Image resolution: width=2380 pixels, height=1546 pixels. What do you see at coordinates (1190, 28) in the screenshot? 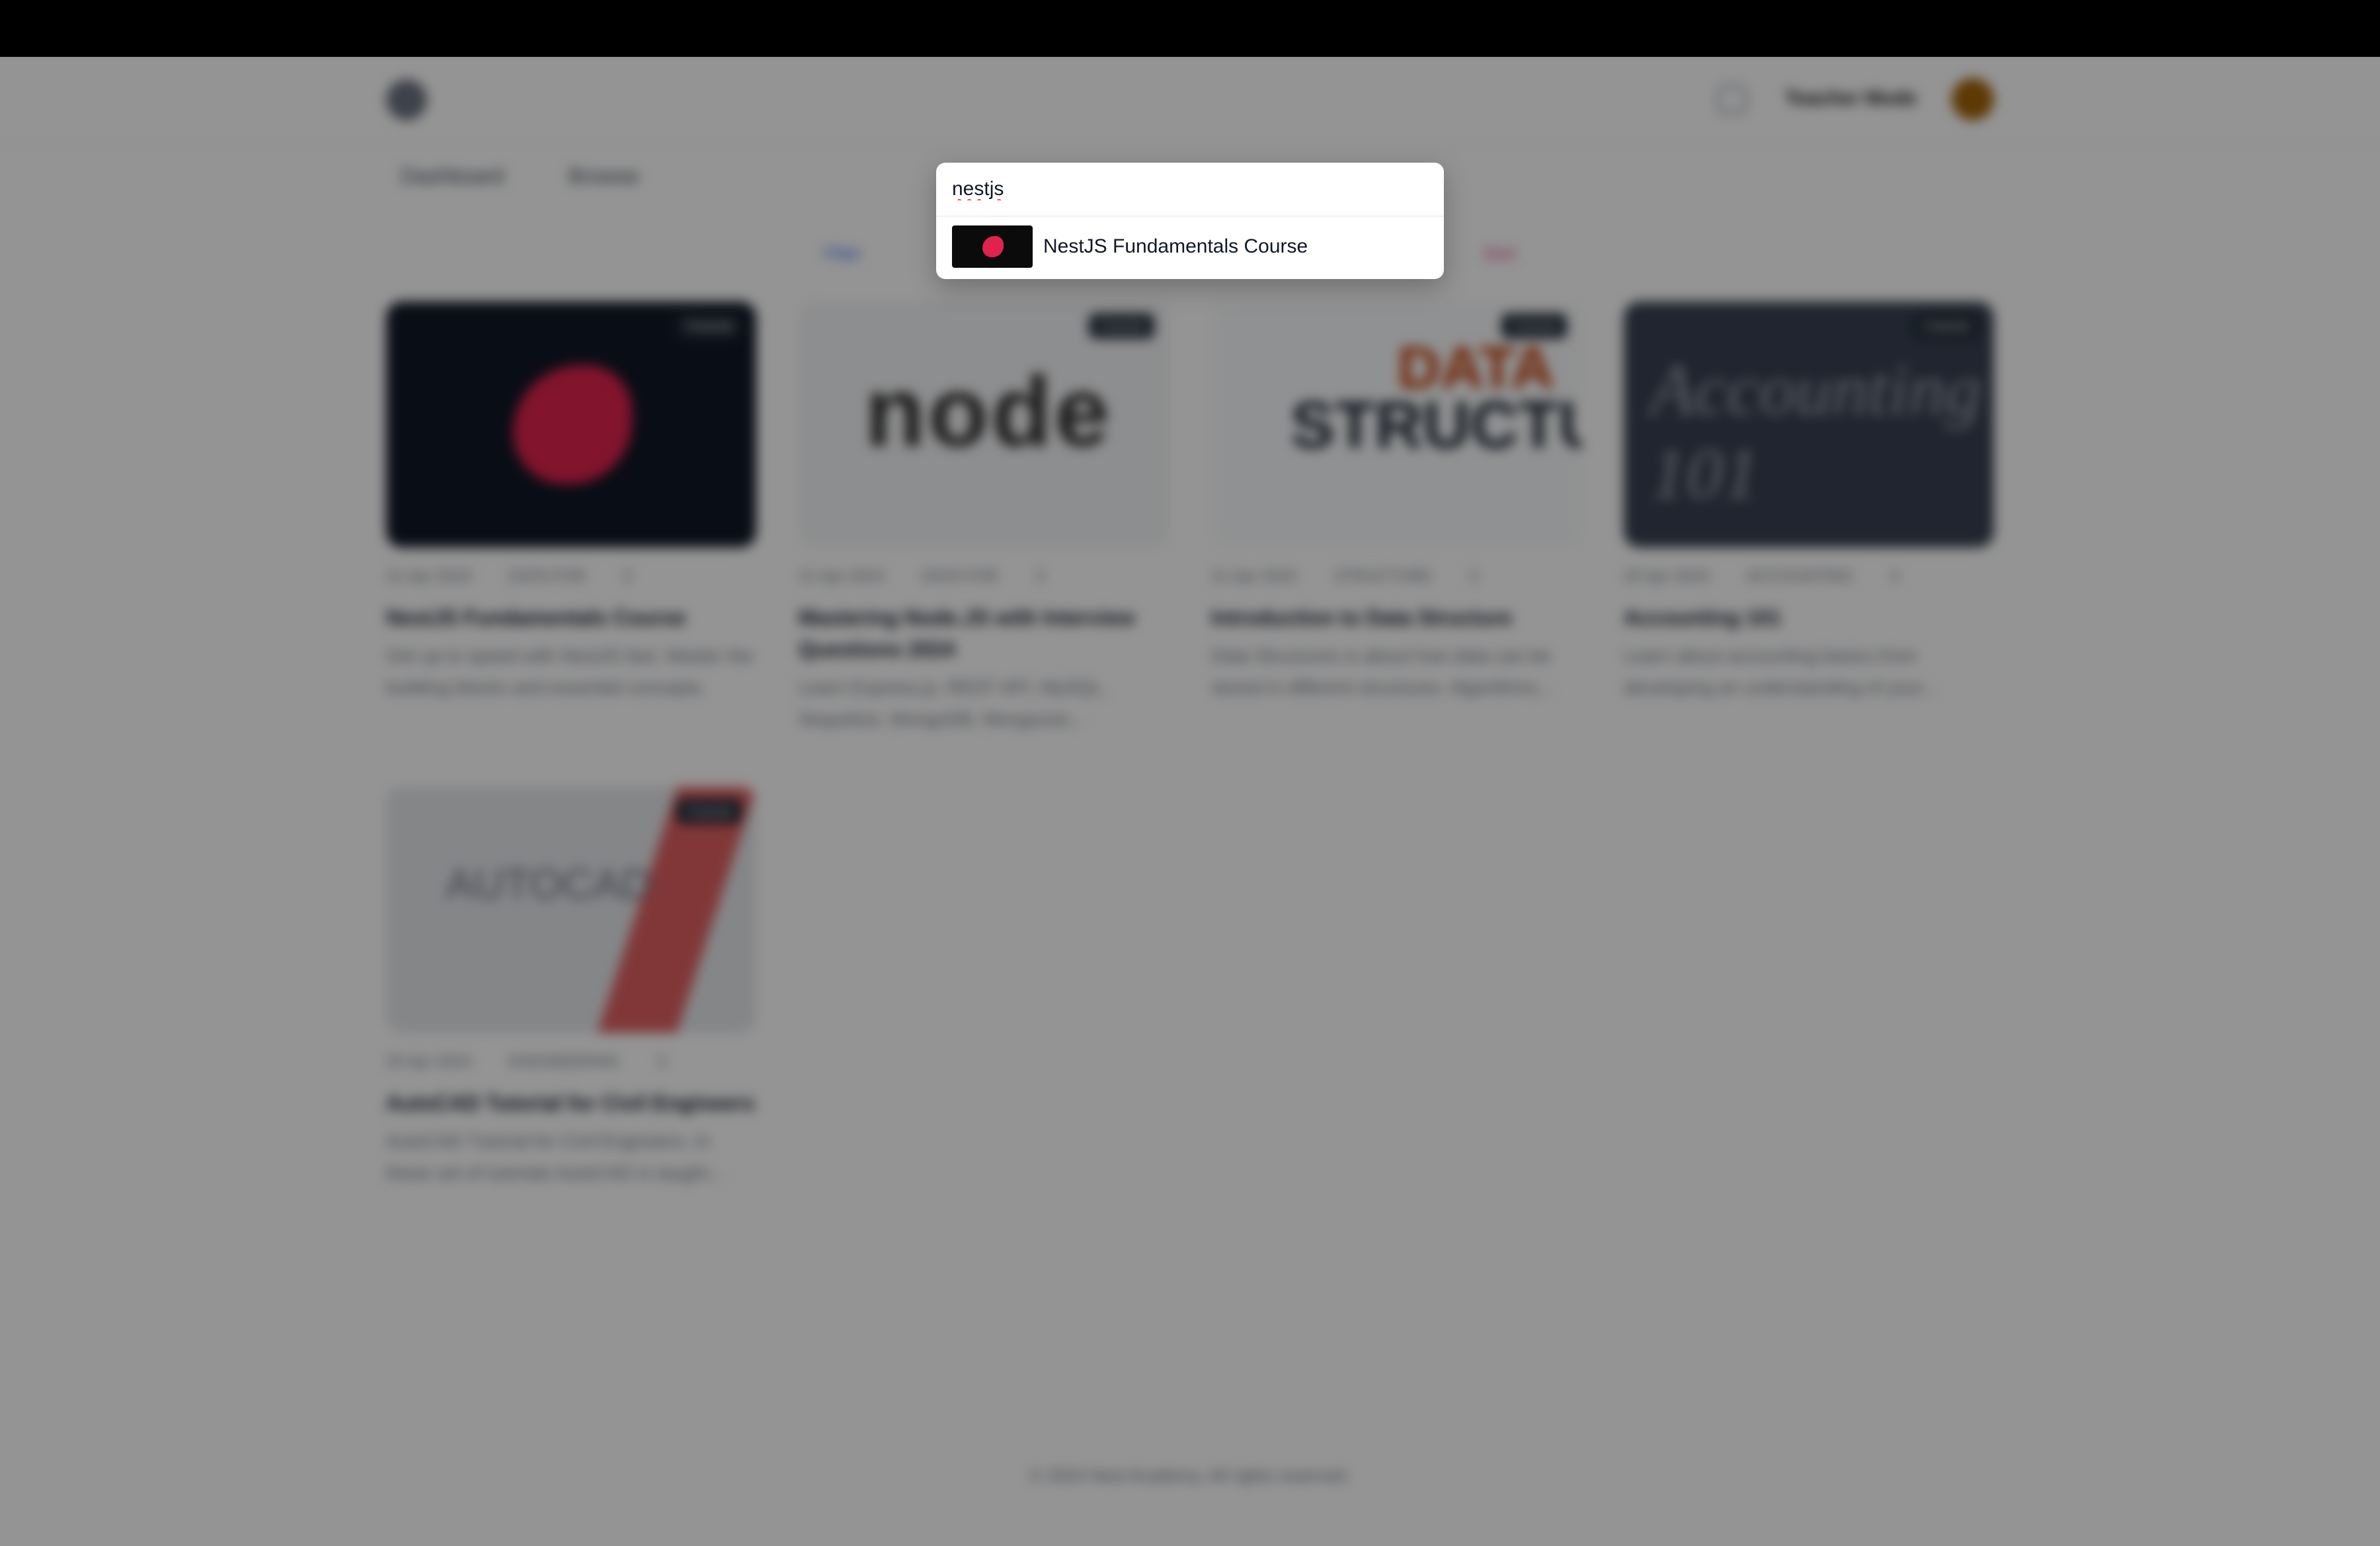
I see `top-black-bar` at bounding box center [1190, 28].